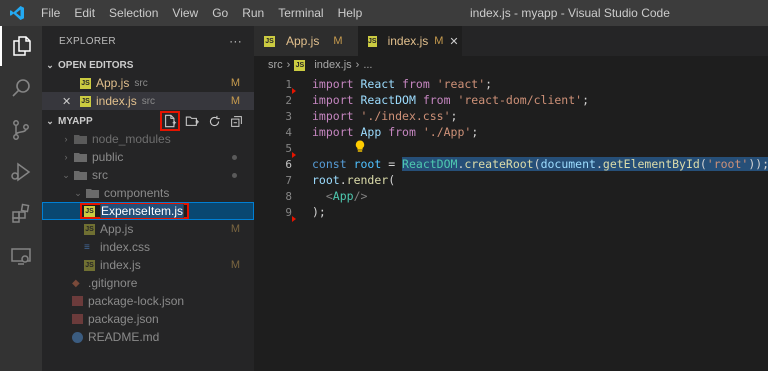  What do you see at coordinates (77, 337) in the screenshot?
I see `info-file-icon` at bounding box center [77, 337].